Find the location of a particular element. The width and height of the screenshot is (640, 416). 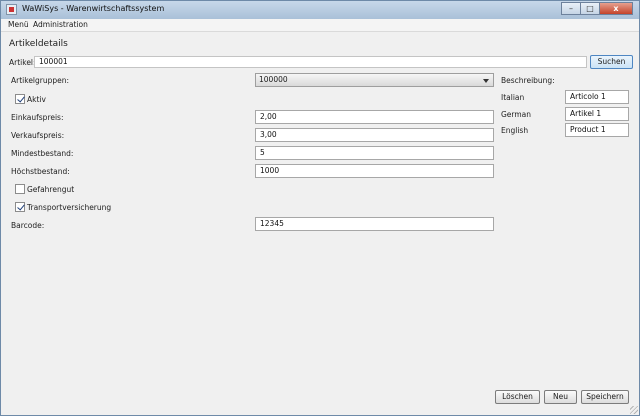

hoechstbestand-label: Höchstbestand: is located at coordinates (40, 171).